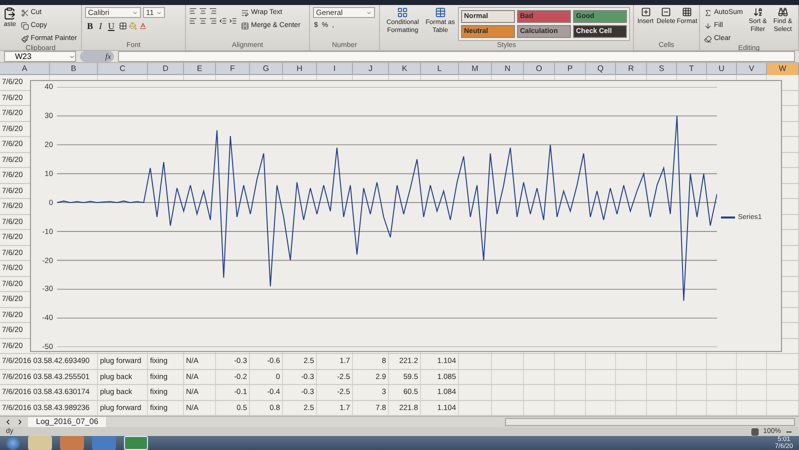 Image resolution: width=799 pixels, height=450 pixels. What do you see at coordinates (90, 26) in the screenshot?
I see `bold-button: B` at bounding box center [90, 26].